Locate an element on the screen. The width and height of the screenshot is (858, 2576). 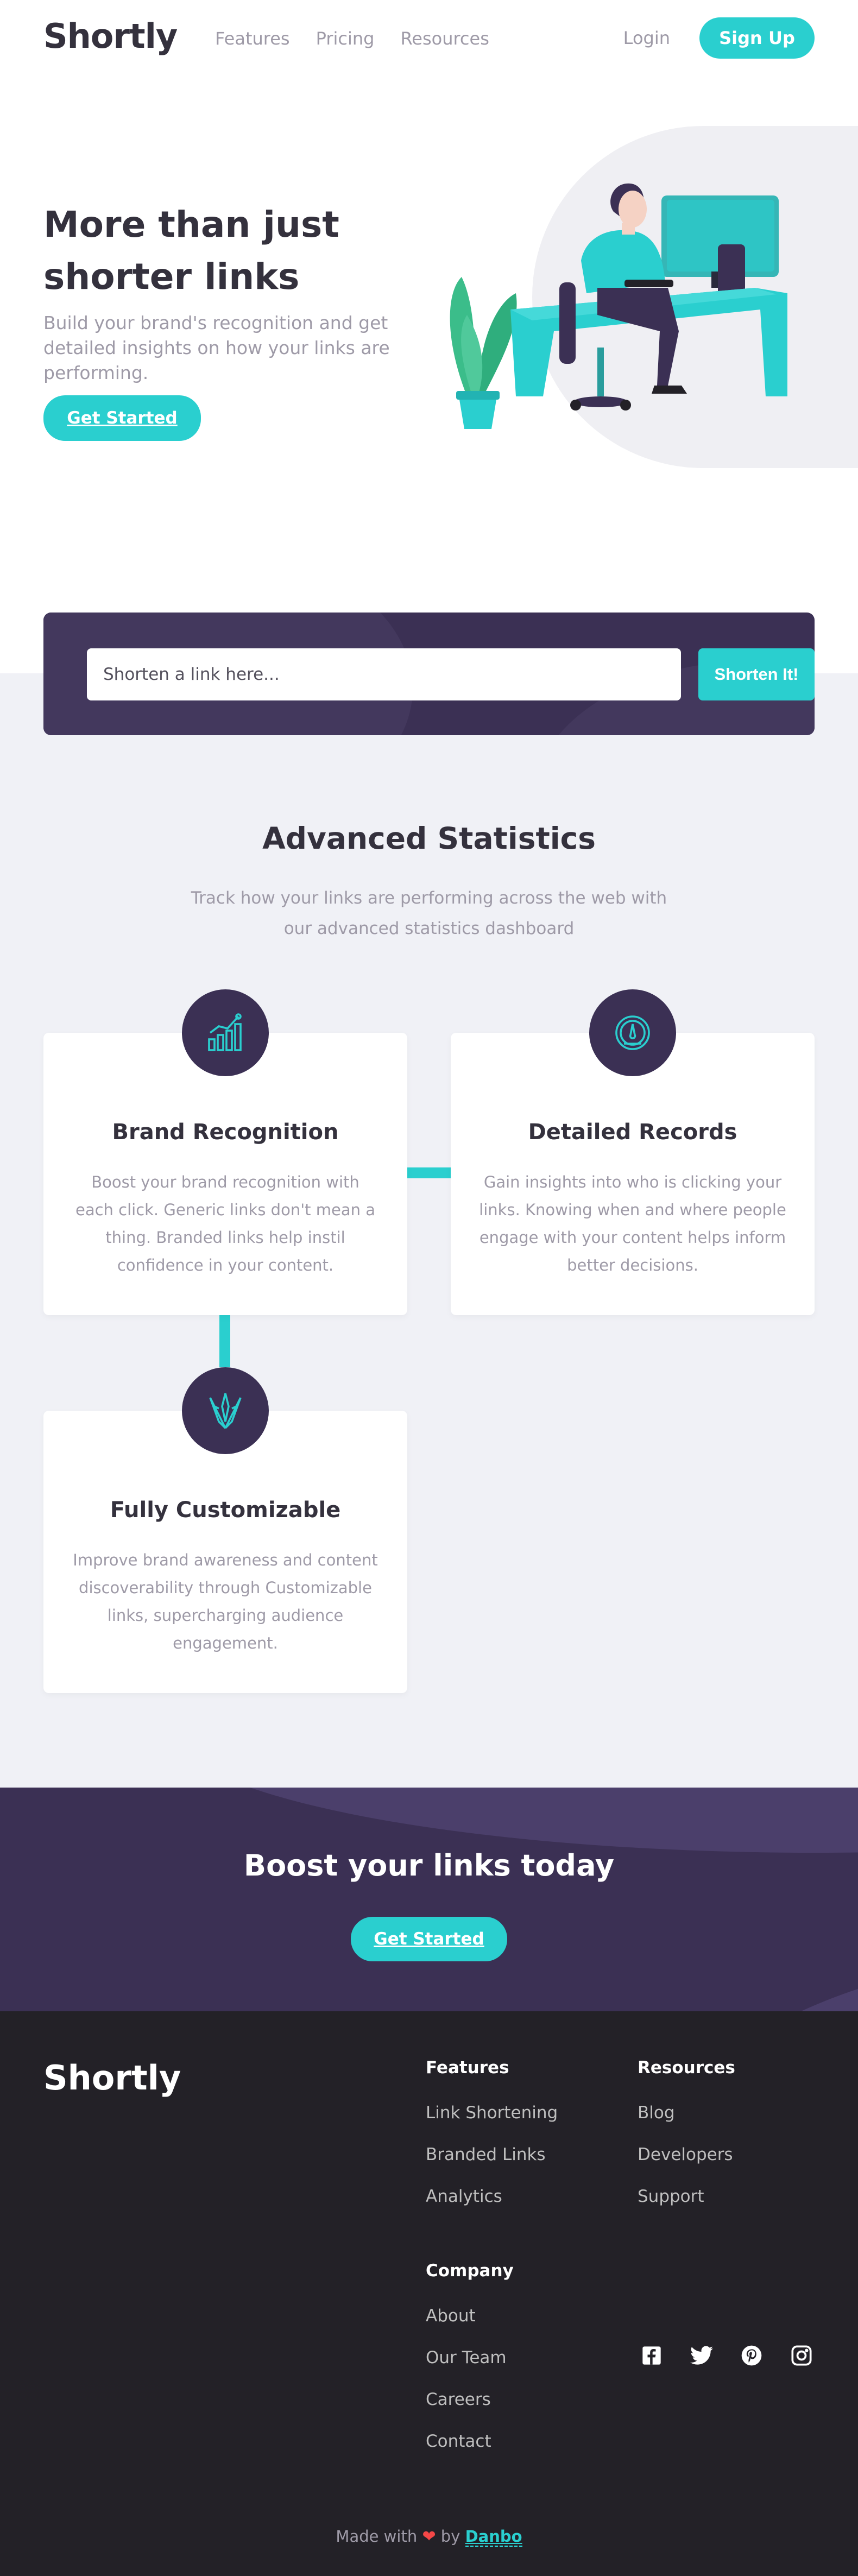
footer-link-analytics: Analytics is located at coordinates (492, 2197).